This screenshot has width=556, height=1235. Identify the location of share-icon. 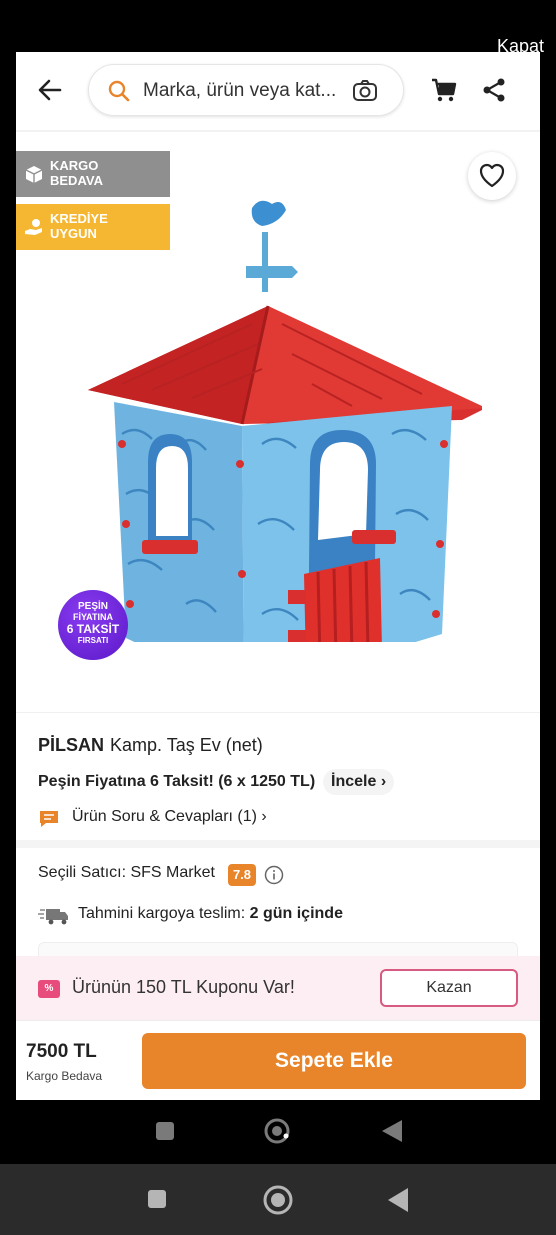
(494, 90).